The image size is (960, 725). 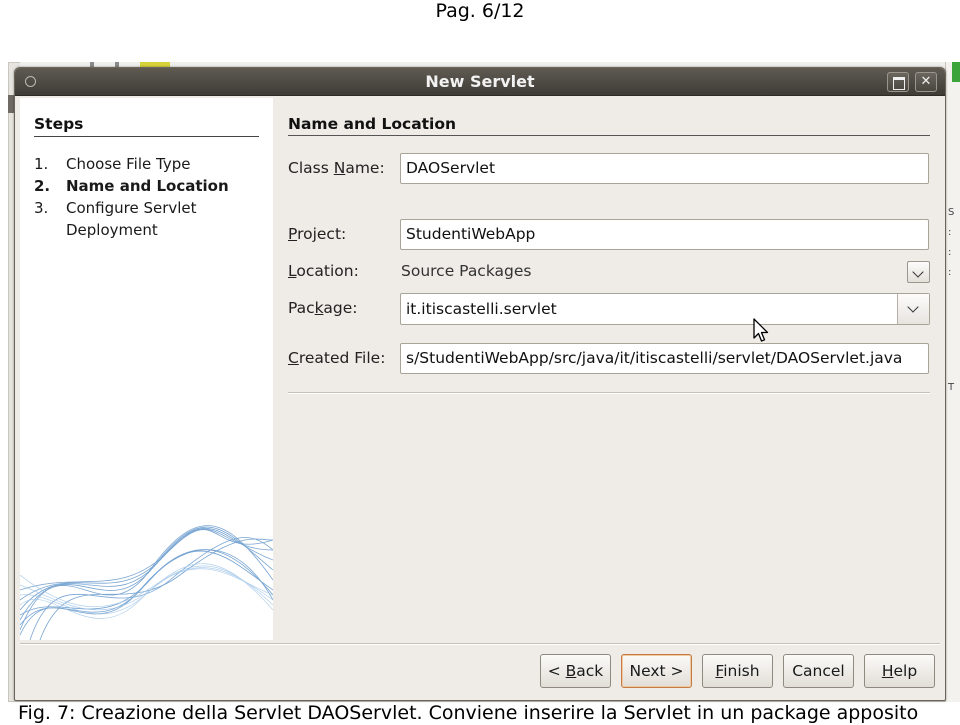 I want to click on created-file-label: Created File:, so click(x=337, y=358).